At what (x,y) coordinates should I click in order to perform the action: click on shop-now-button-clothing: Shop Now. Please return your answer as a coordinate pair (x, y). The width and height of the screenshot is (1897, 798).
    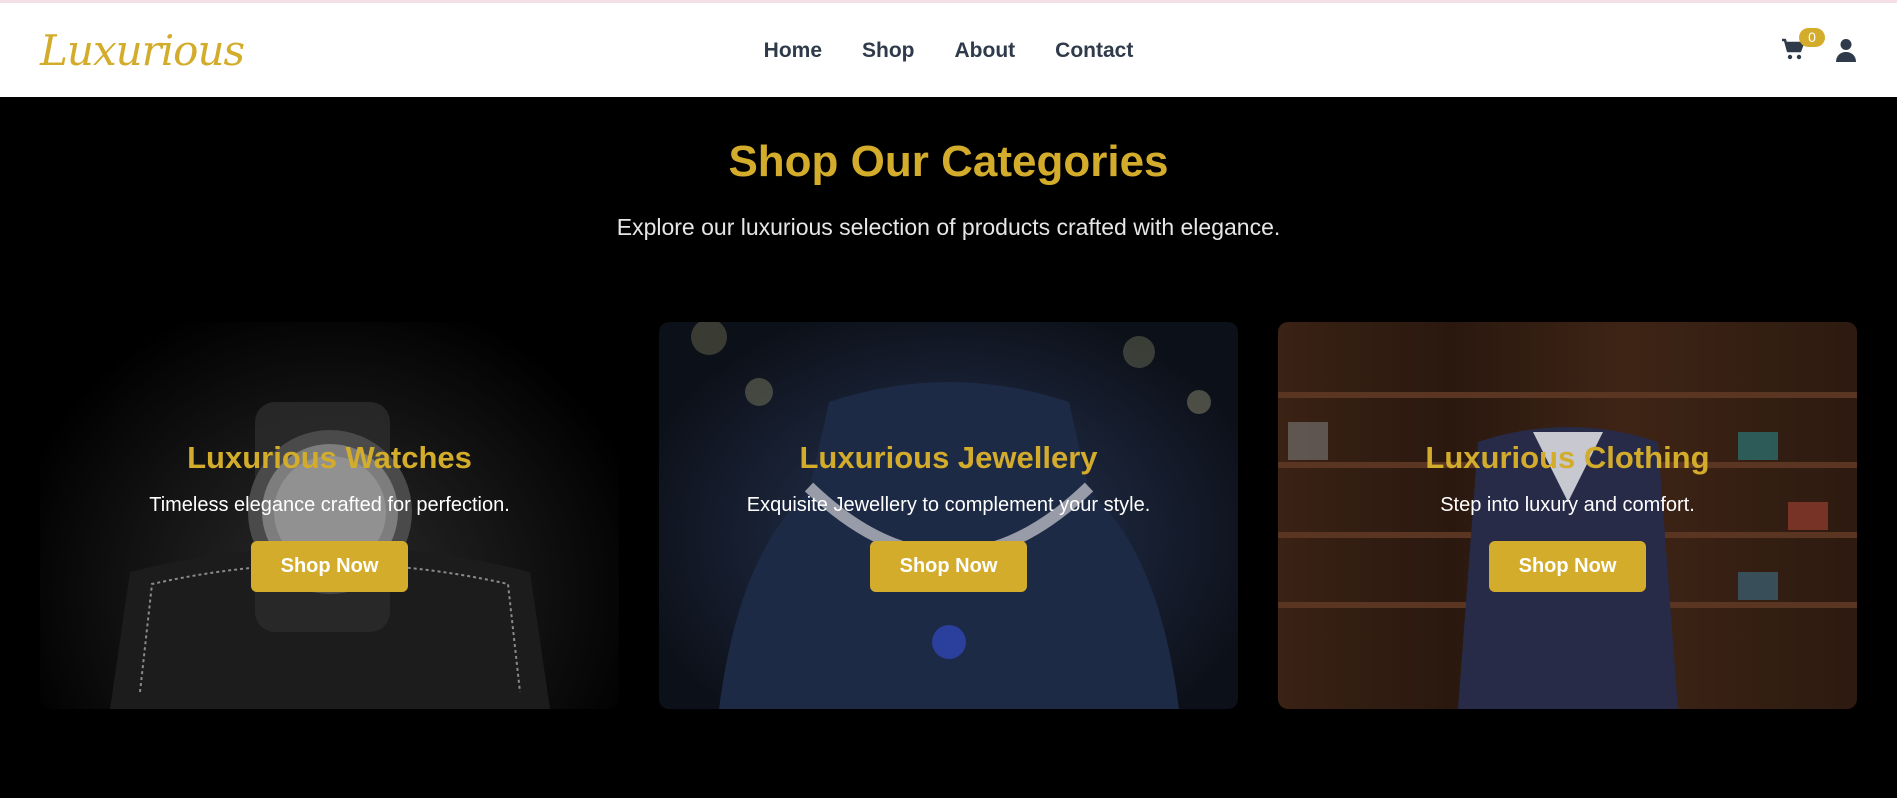
    Looking at the image, I should click on (1567, 566).